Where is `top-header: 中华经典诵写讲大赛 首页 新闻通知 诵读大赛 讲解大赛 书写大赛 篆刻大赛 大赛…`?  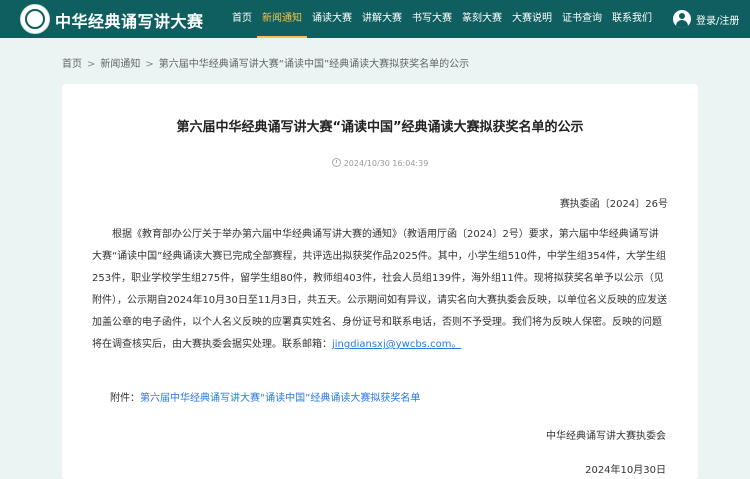 top-header: 中华经典诵写讲大赛 首页 新闻通知 诵读大赛 讲解大赛 书写大赛 篆刻大赛 大赛… is located at coordinates (375, 19).